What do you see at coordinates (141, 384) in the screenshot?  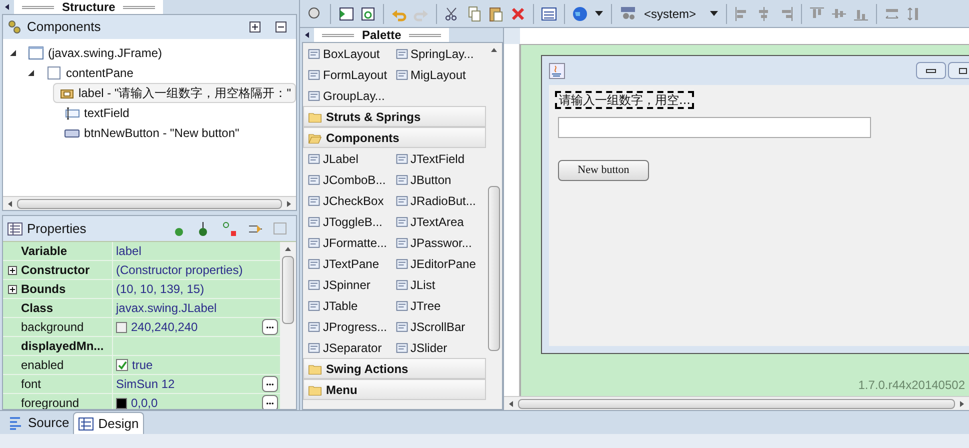 I see `property-row: font SimSun 12` at bounding box center [141, 384].